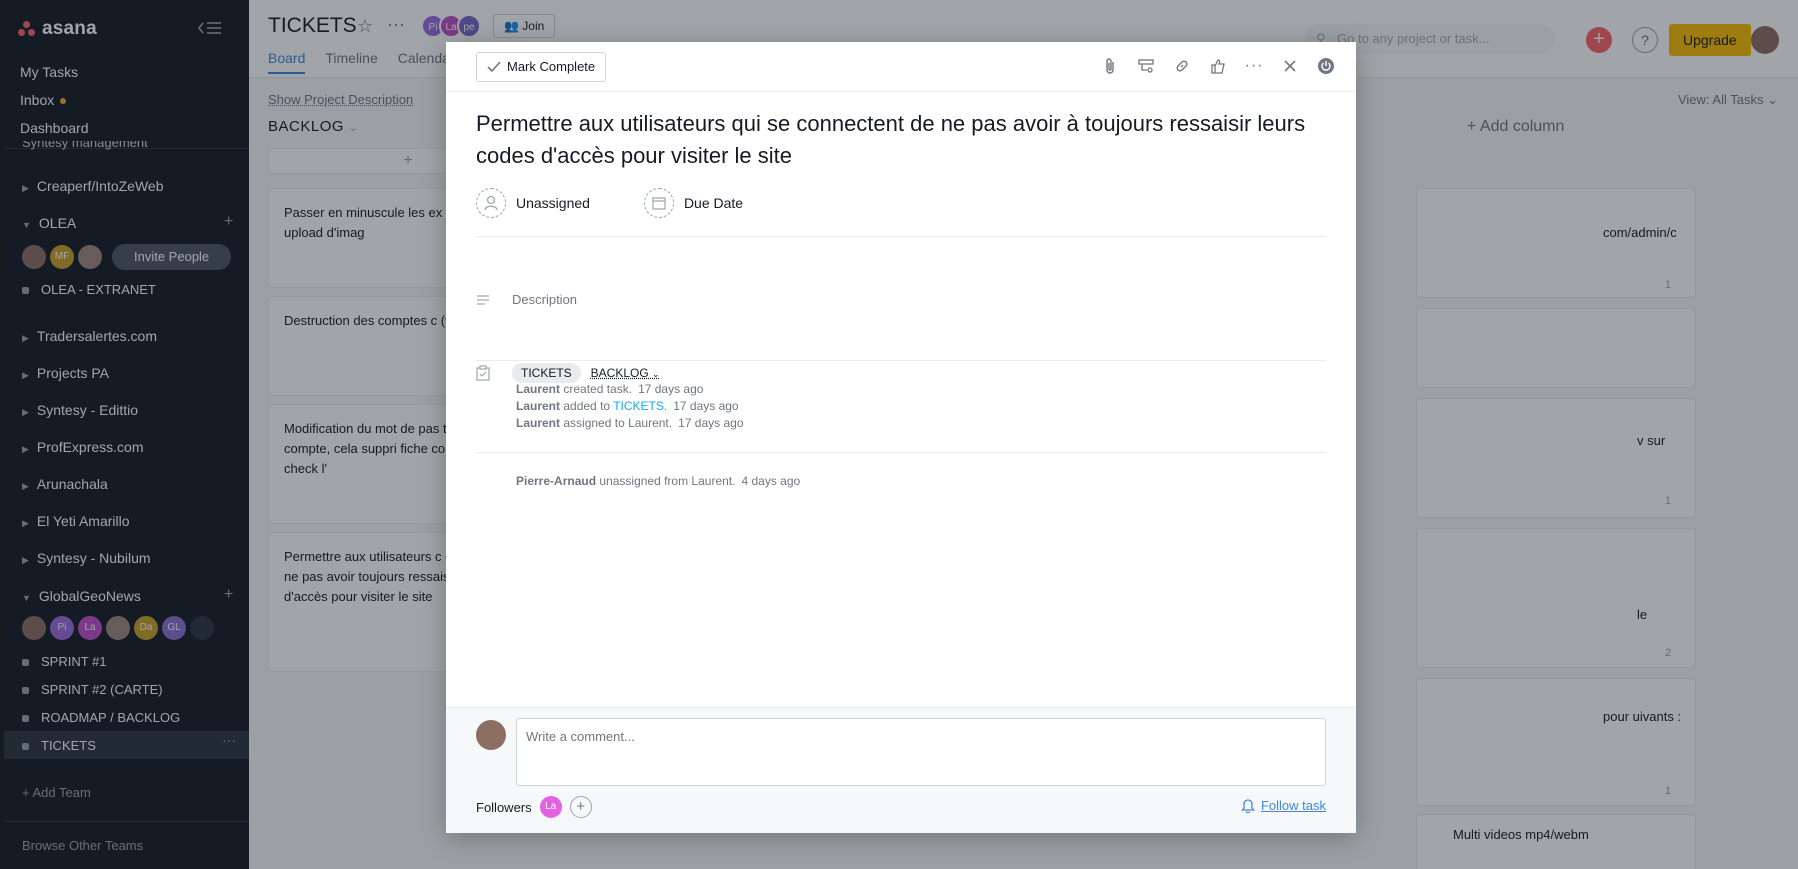  Describe the element at coordinates (667, 481) in the screenshot. I see `story-action: unassigned from Laurent.` at that location.